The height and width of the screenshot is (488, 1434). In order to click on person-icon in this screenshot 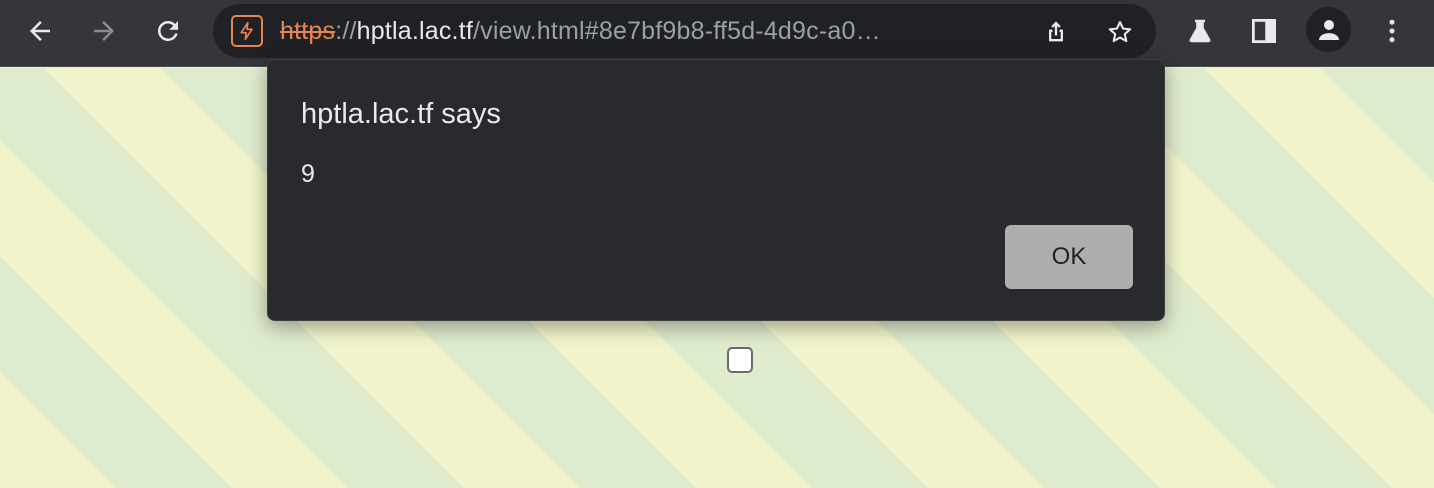, I will do `click(1328, 29)`.